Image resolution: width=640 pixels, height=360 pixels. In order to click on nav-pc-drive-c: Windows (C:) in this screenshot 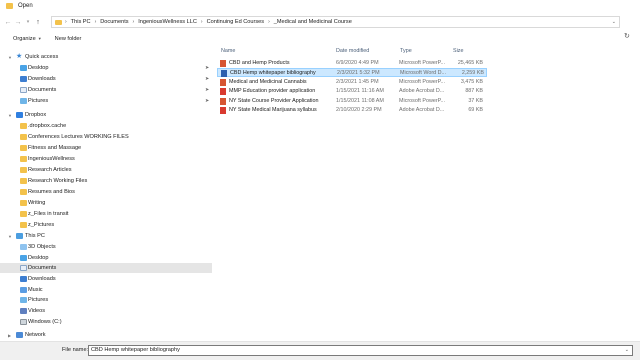, I will do `click(106, 322)`.